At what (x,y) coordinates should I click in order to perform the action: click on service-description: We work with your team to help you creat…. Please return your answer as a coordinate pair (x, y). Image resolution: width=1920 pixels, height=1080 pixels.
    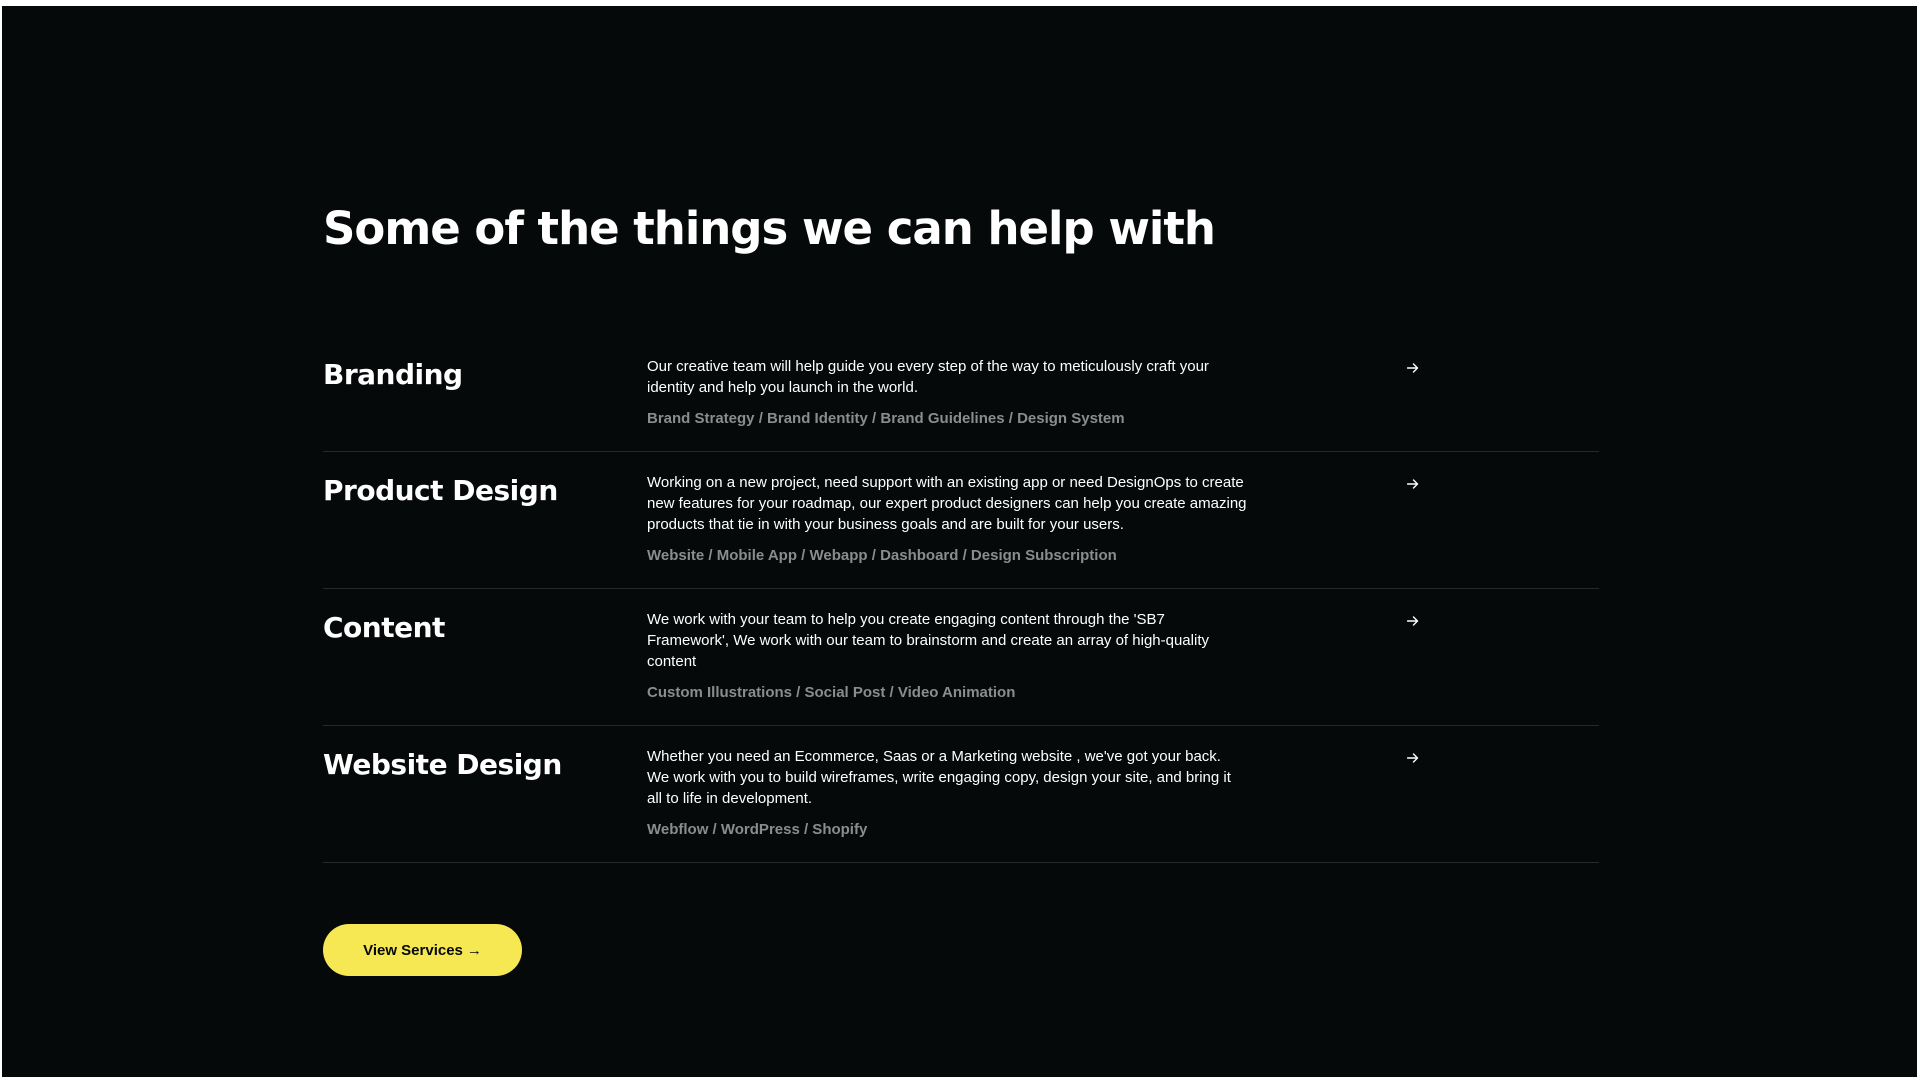
    Looking at the image, I should click on (928, 640).